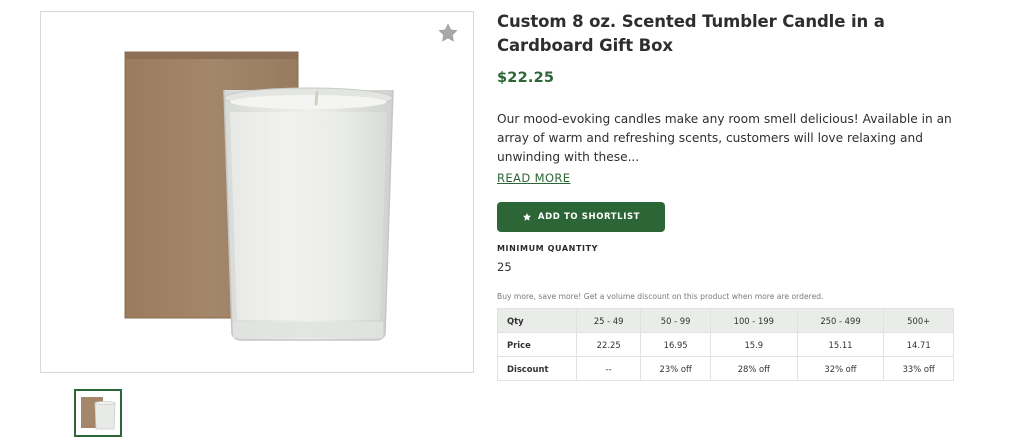 Image resolution: width=1024 pixels, height=446 pixels. What do you see at coordinates (918, 368) in the screenshot?
I see `discount-cell: 33% off` at bounding box center [918, 368].